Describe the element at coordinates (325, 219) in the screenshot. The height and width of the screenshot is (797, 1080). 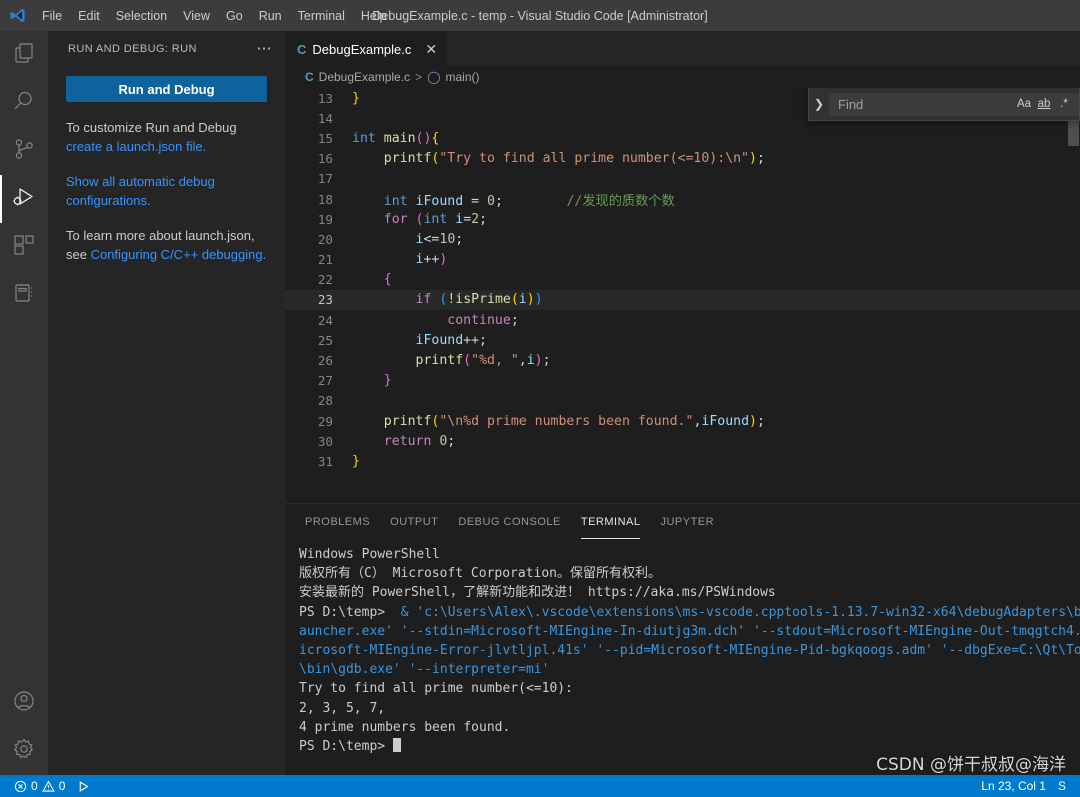
I see `line-number: 19` at that location.